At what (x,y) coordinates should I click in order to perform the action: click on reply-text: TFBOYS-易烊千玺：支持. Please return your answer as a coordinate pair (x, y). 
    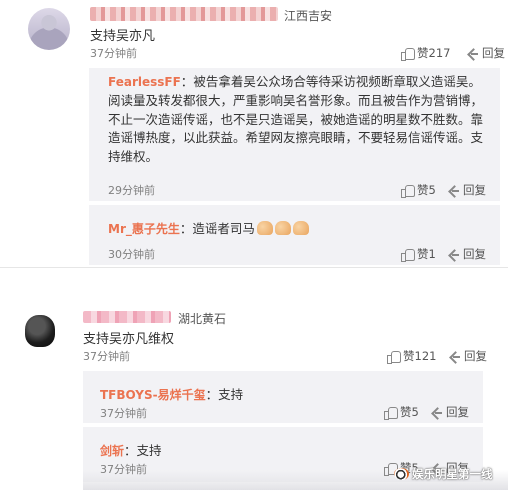
    Looking at the image, I should click on (172, 394).